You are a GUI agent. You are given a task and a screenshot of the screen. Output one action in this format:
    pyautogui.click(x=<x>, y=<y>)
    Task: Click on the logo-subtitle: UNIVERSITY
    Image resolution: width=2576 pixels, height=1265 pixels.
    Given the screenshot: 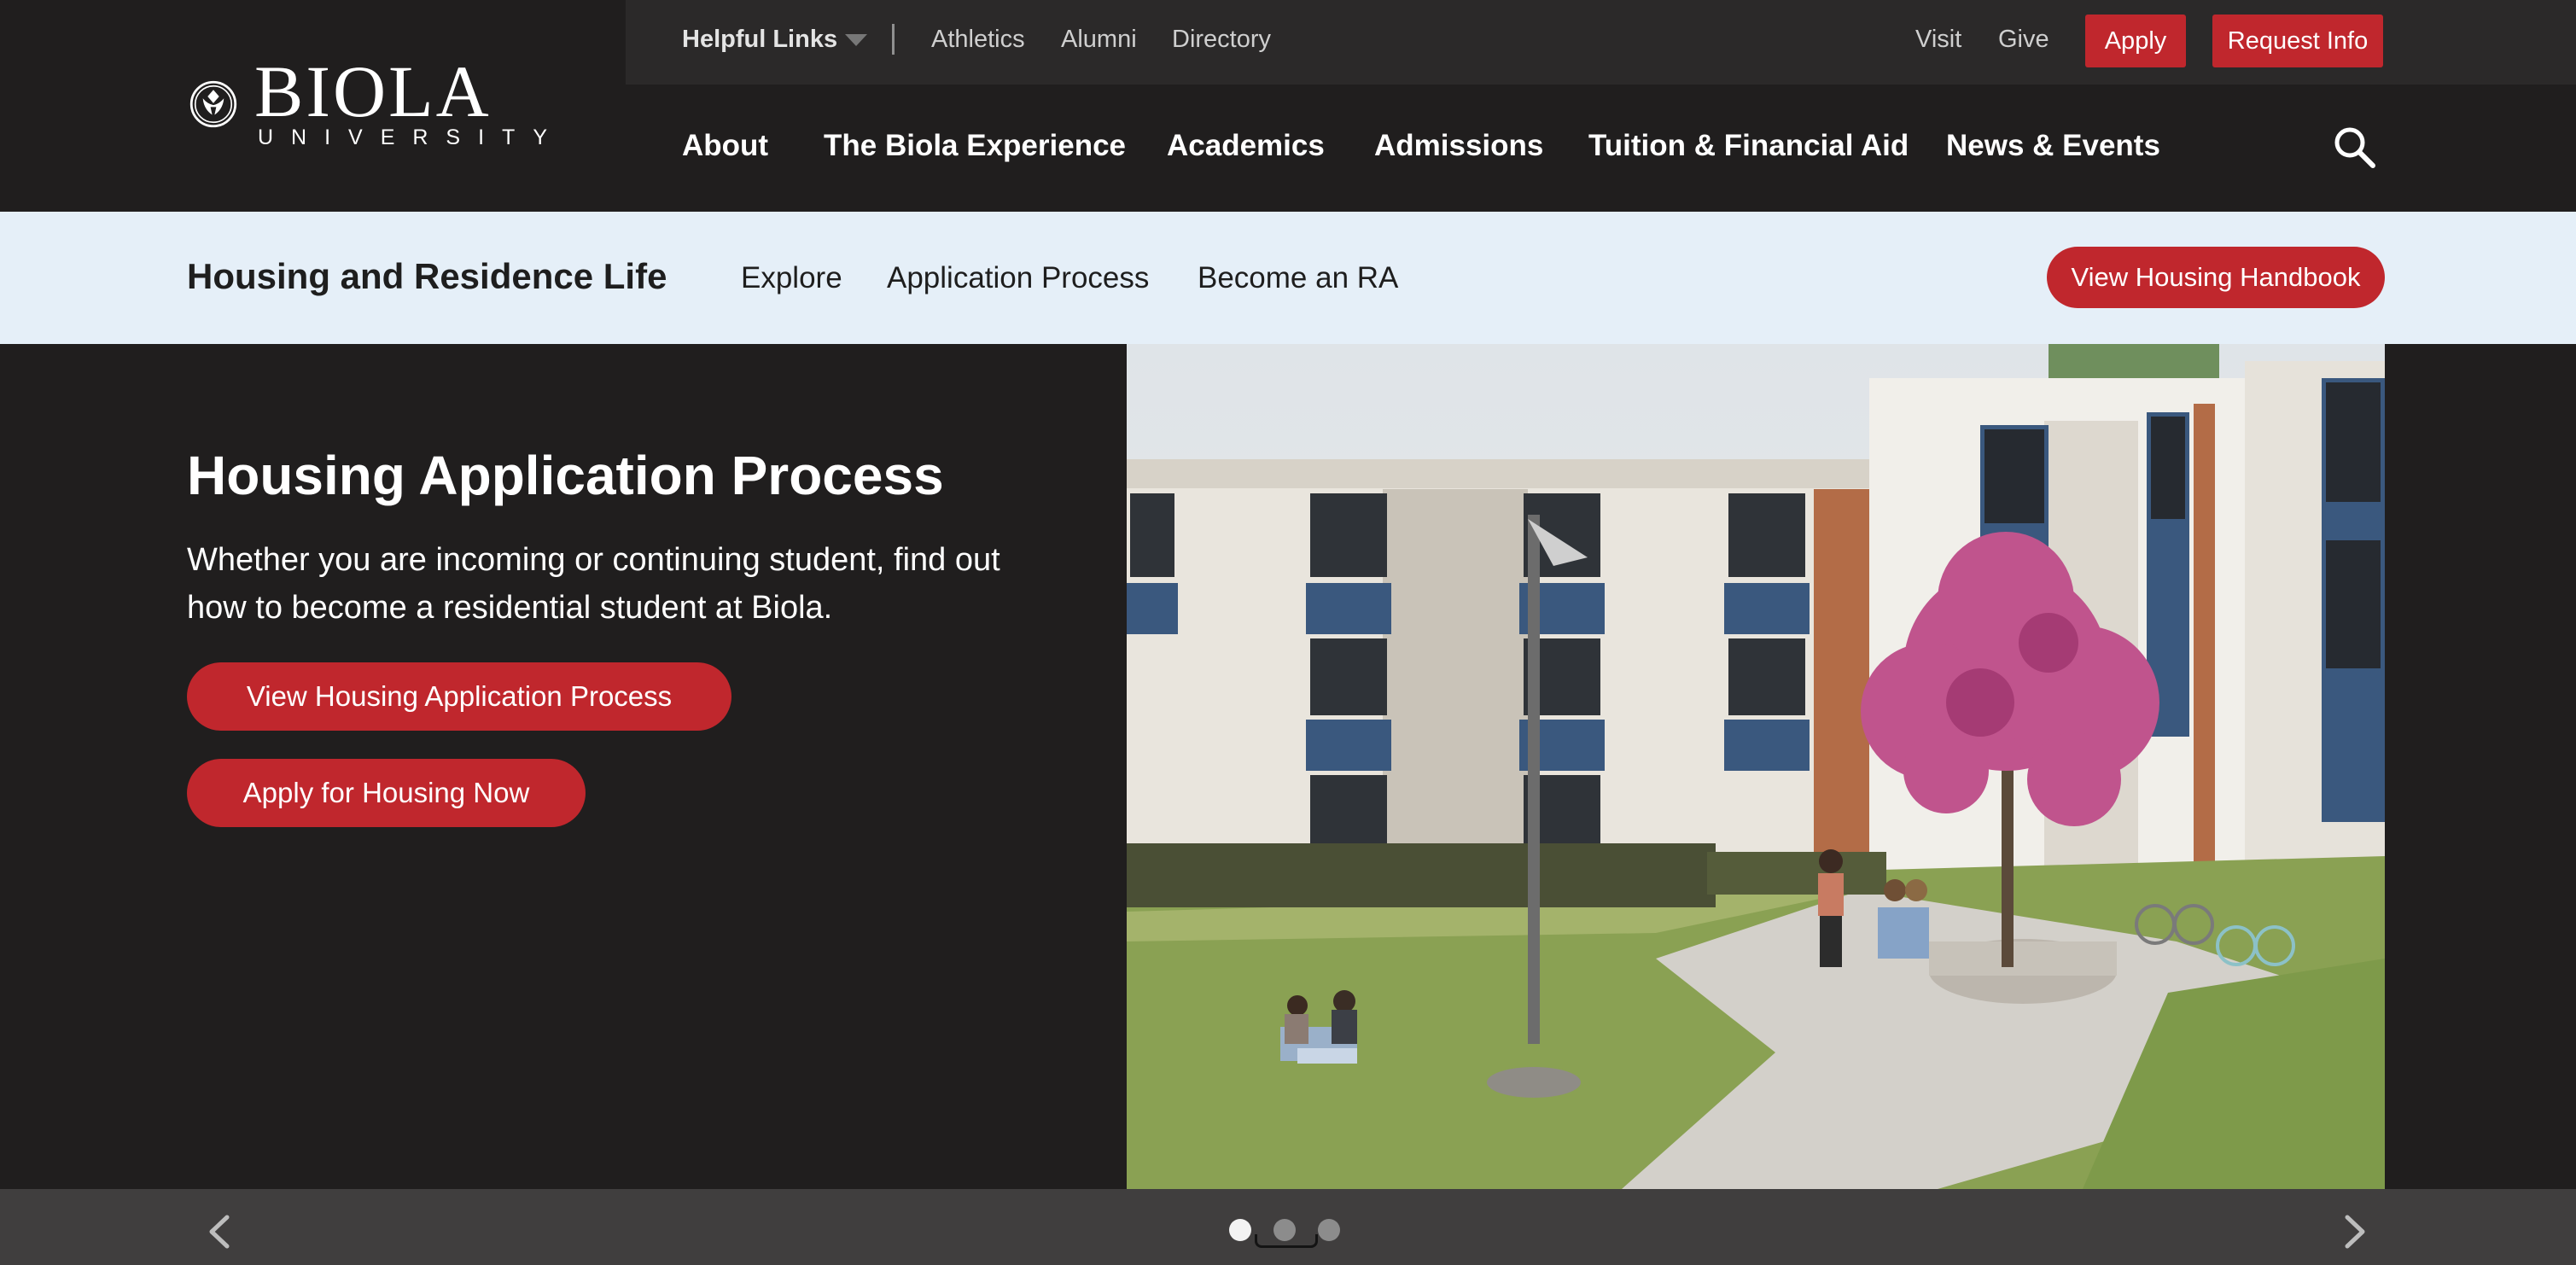 What is the action you would take?
    pyautogui.click(x=411, y=137)
    